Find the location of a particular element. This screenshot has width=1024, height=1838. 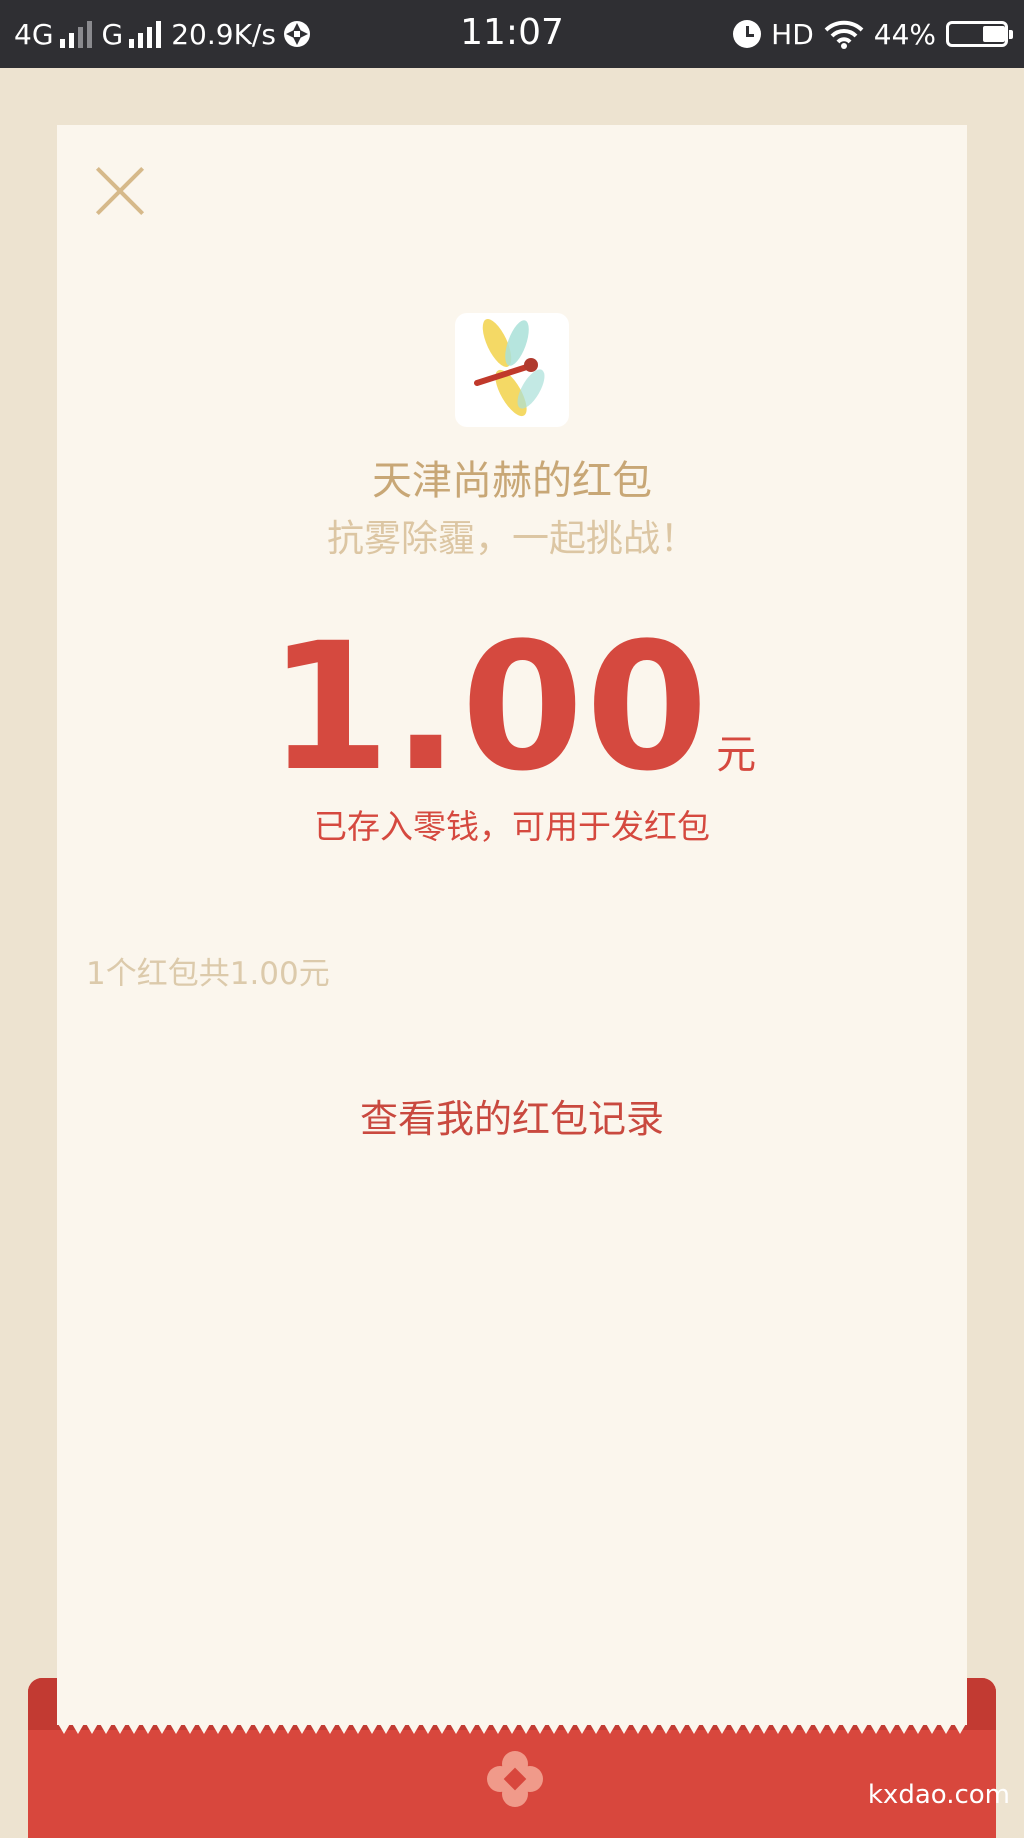

hd-label: HD is located at coordinates (792, 34).